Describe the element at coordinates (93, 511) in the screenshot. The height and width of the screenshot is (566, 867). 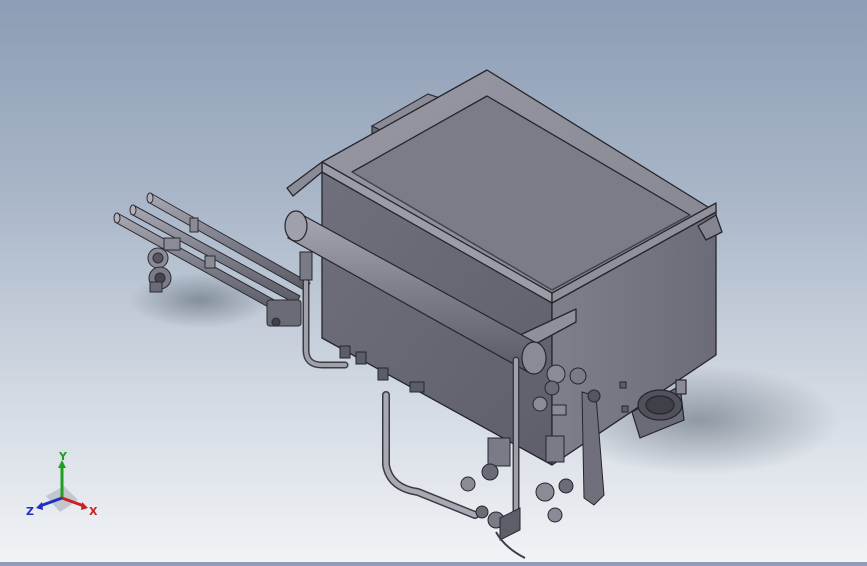
I see `x-axis-label: X` at that location.